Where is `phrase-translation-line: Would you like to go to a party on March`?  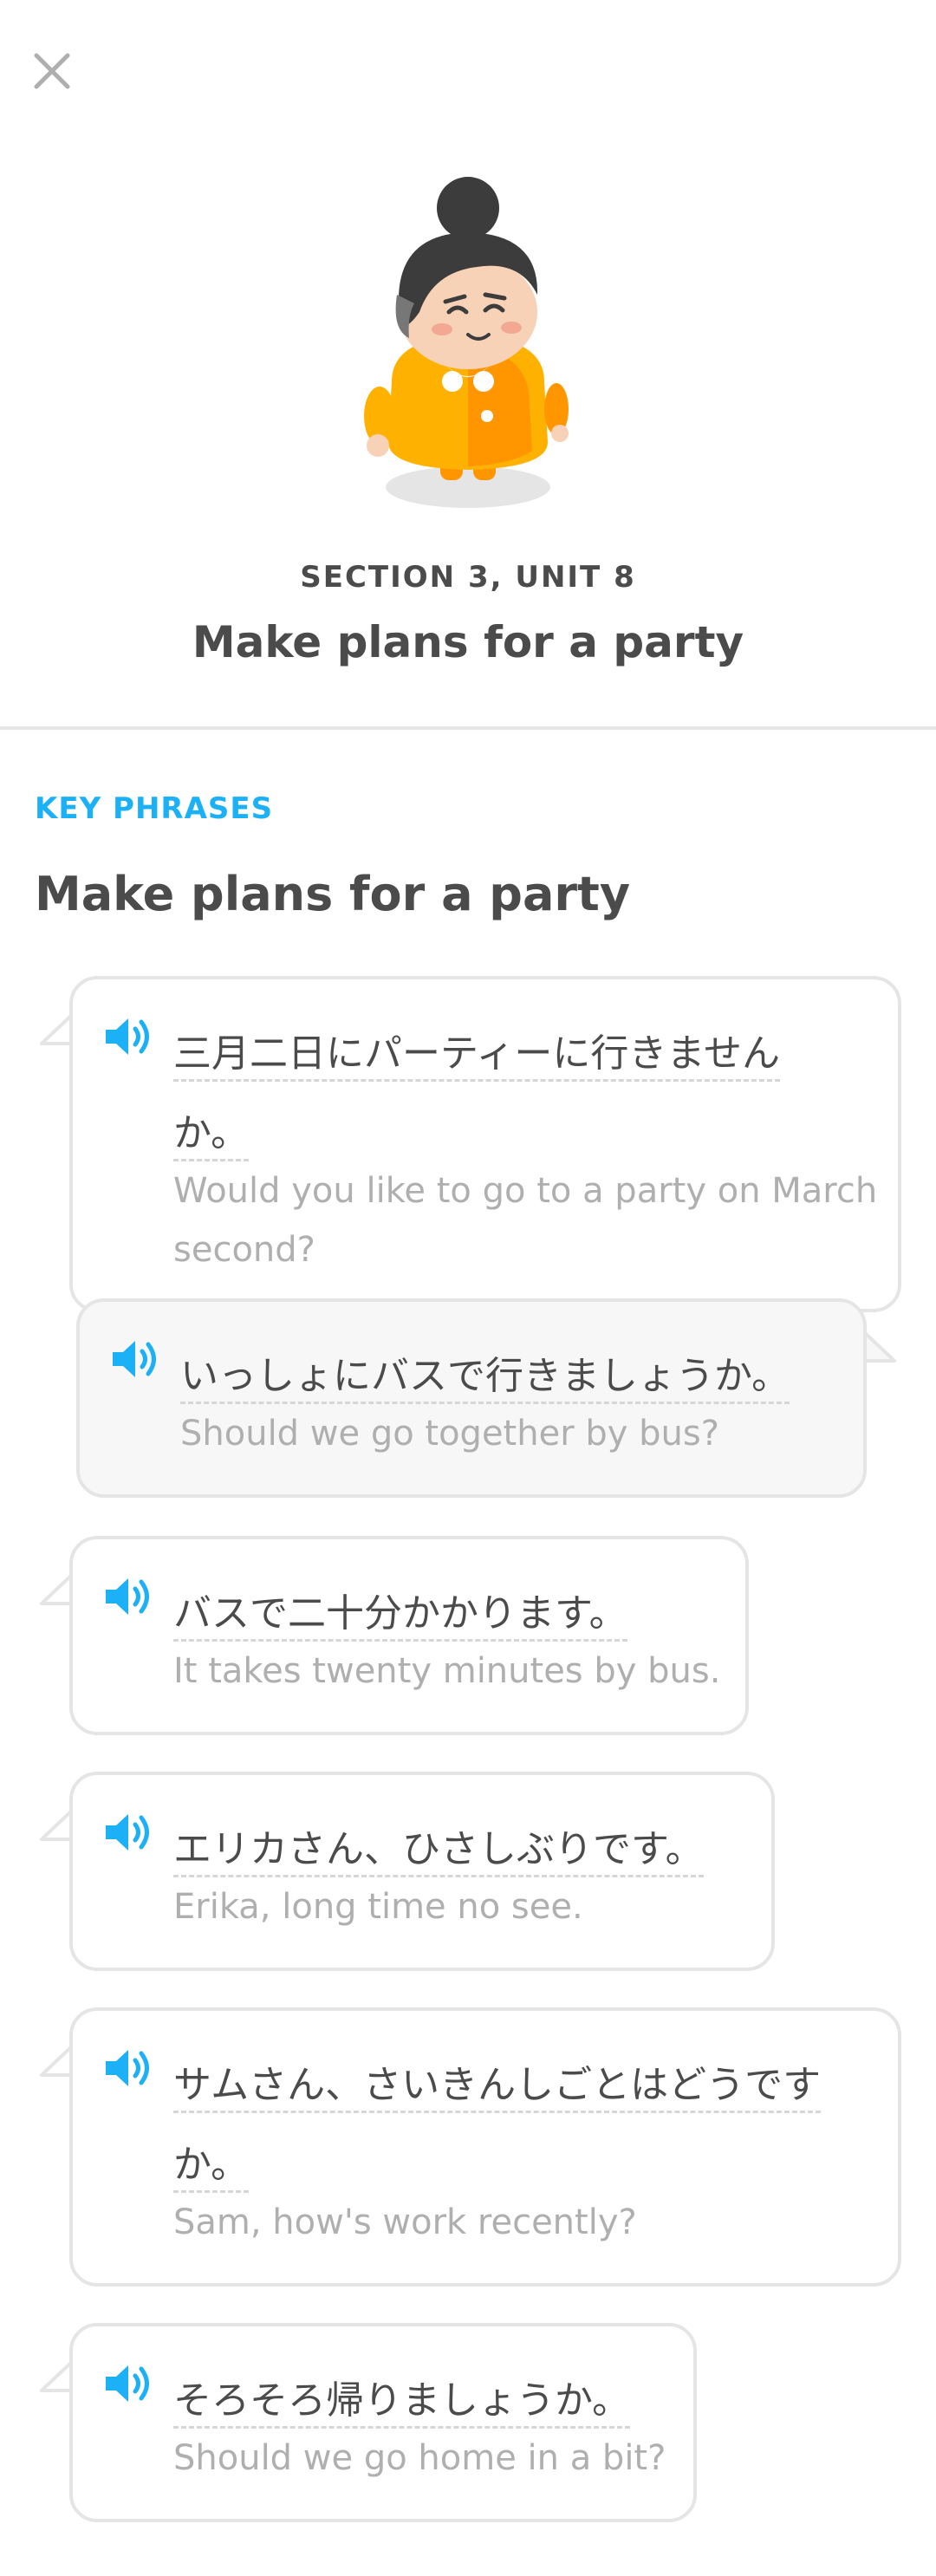 phrase-translation-line: Would you like to go to a party on March is located at coordinates (525, 1191).